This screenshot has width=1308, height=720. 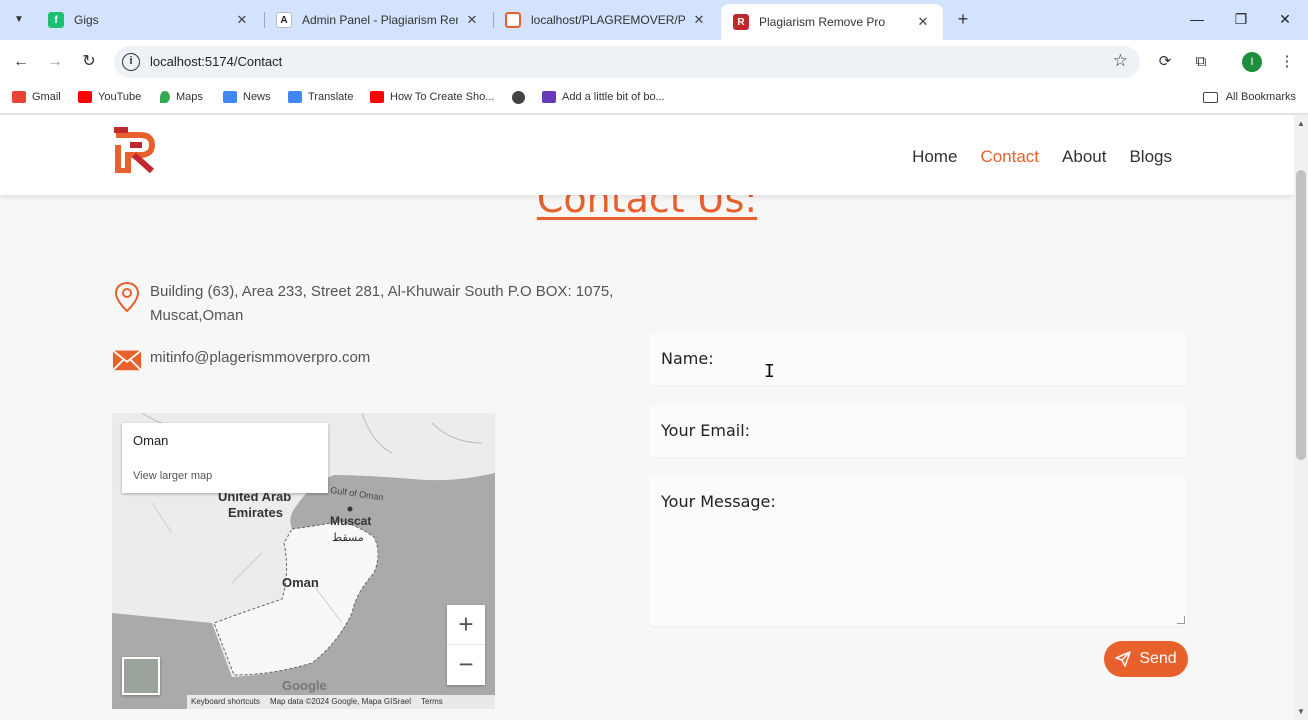 I want to click on menu-kebab-icon: ⋮, so click(x=1287, y=62).